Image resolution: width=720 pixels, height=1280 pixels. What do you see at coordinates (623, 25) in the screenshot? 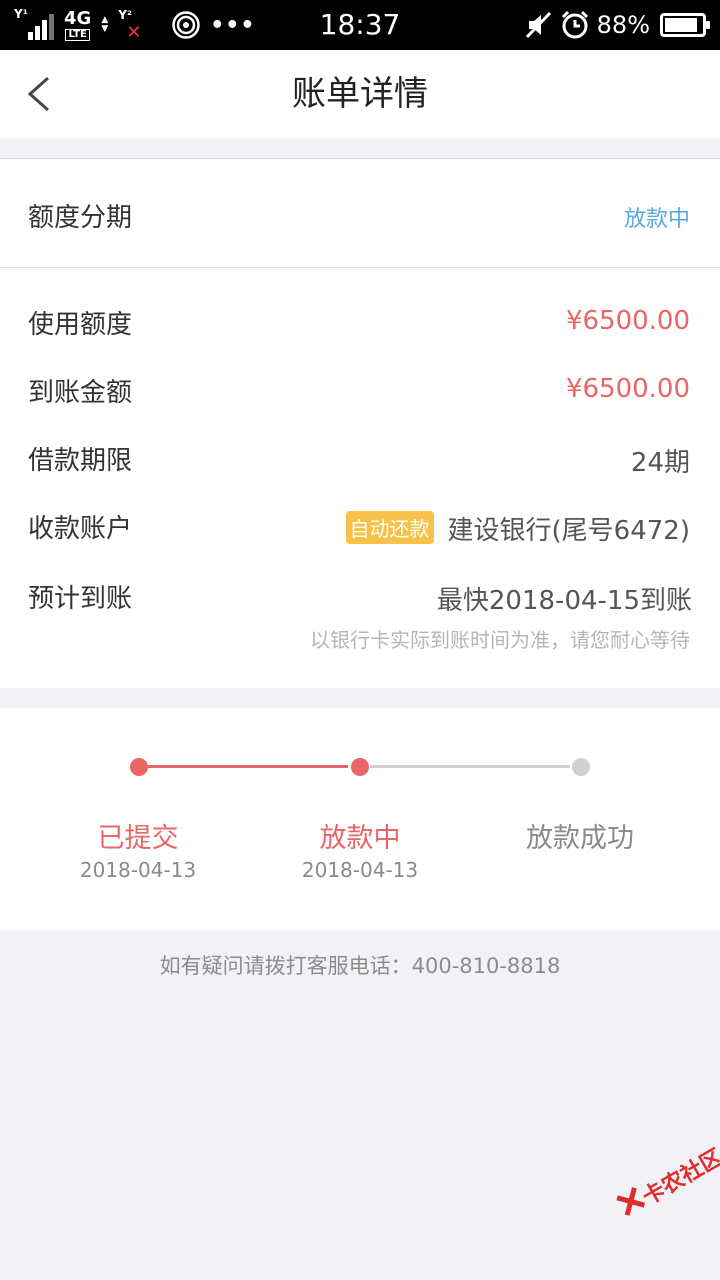
I see `battery-percentage: 88%` at bounding box center [623, 25].